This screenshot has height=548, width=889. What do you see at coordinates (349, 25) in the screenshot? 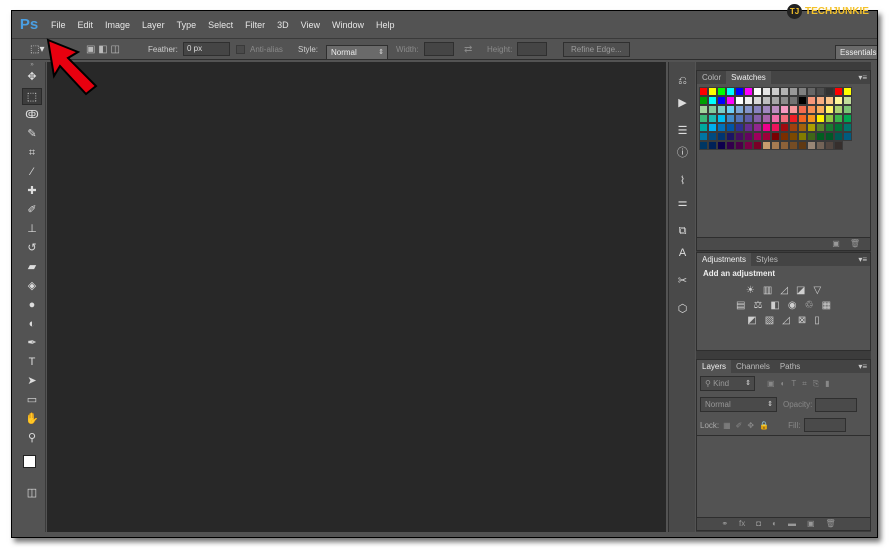
I see `menu-window: Window` at bounding box center [349, 25].